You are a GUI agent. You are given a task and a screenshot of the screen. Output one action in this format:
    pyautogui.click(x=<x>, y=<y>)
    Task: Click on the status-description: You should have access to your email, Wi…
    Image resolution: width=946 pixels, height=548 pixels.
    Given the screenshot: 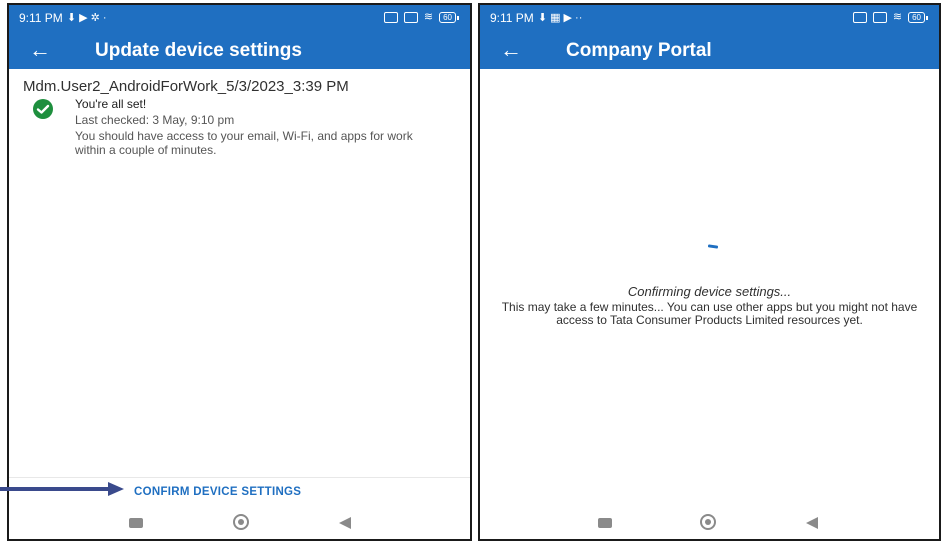 What is the action you would take?
    pyautogui.click(x=244, y=143)
    